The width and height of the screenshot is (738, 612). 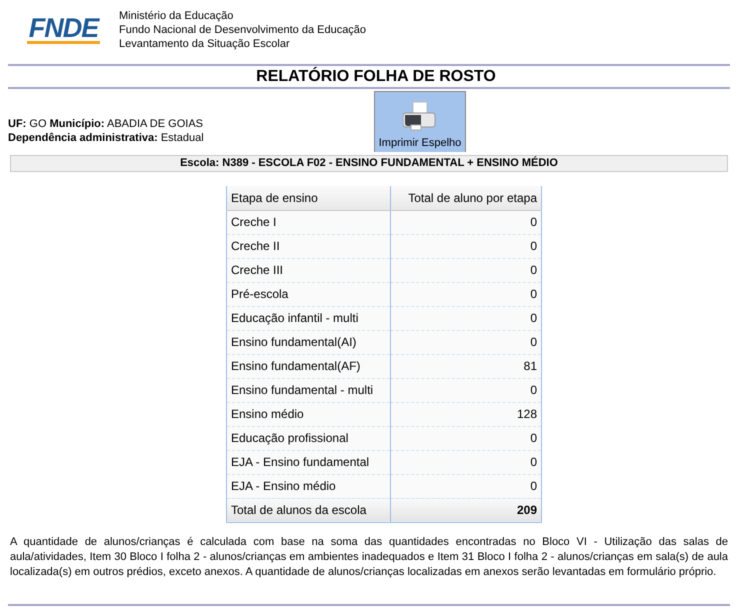 What do you see at coordinates (308, 462) in the screenshot?
I see `table-cell: EJA - Ensino fundamental` at bounding box center [308, 462].